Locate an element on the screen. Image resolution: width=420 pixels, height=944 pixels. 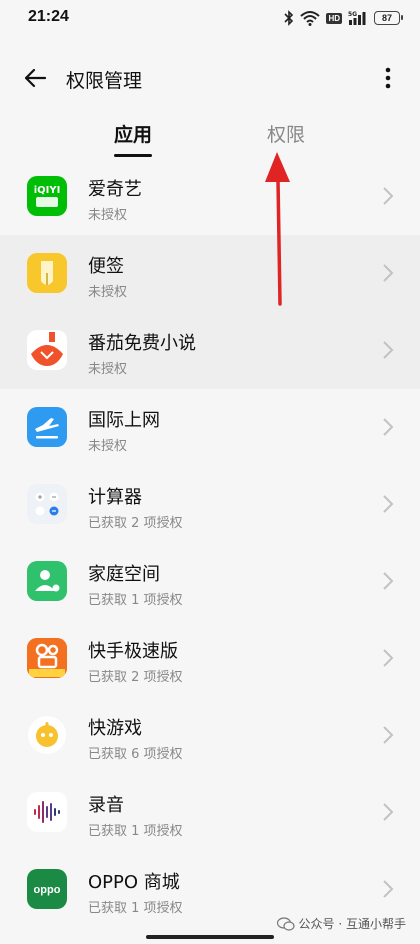
app-name: 便签 is located at coordinates (106, 266).